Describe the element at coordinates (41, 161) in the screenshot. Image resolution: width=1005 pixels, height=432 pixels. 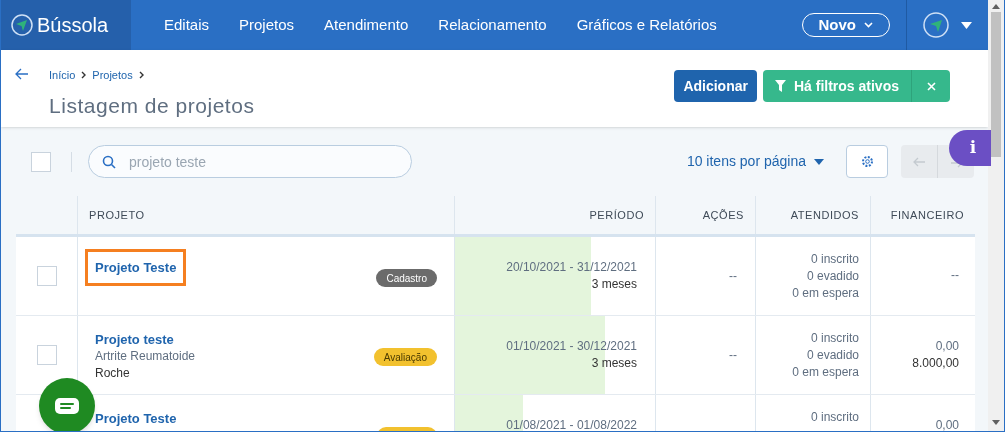
I see `select-all-checkbox` at that location.